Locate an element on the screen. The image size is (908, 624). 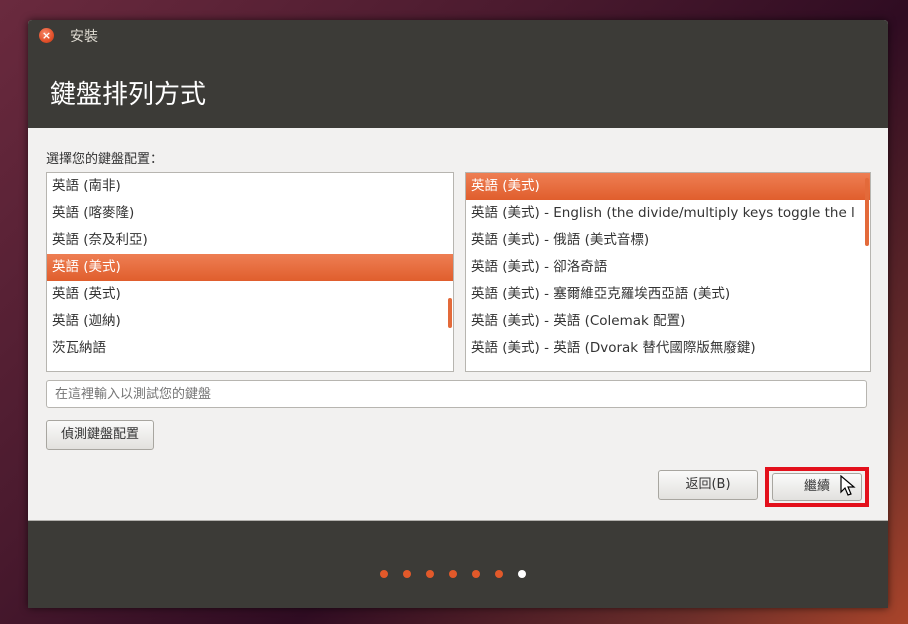
close-icon: × is located at coordinates (46, 35).